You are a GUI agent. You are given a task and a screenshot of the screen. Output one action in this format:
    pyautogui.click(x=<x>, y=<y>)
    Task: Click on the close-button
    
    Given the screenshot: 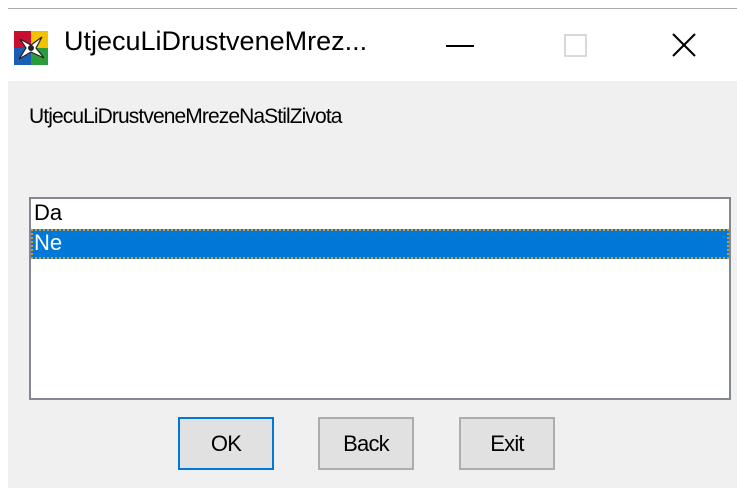 What is the action you would take?
    pyautogui.click(x=682, y=45)
    